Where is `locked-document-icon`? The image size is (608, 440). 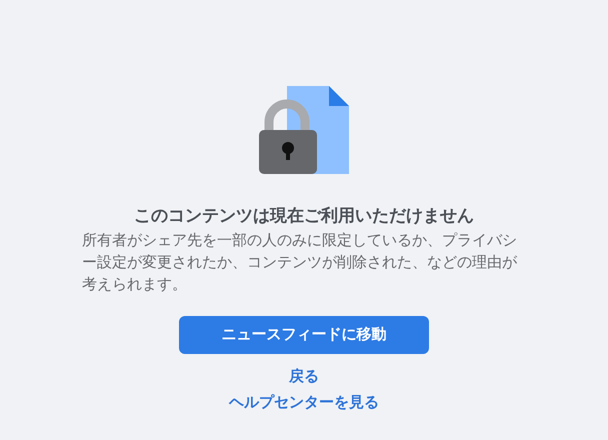 locked-document-icon is located at coordinates (304, 130).